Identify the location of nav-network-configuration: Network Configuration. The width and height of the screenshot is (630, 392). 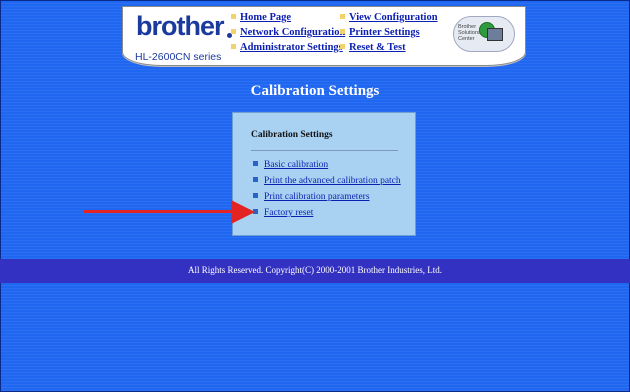
(288, 32).